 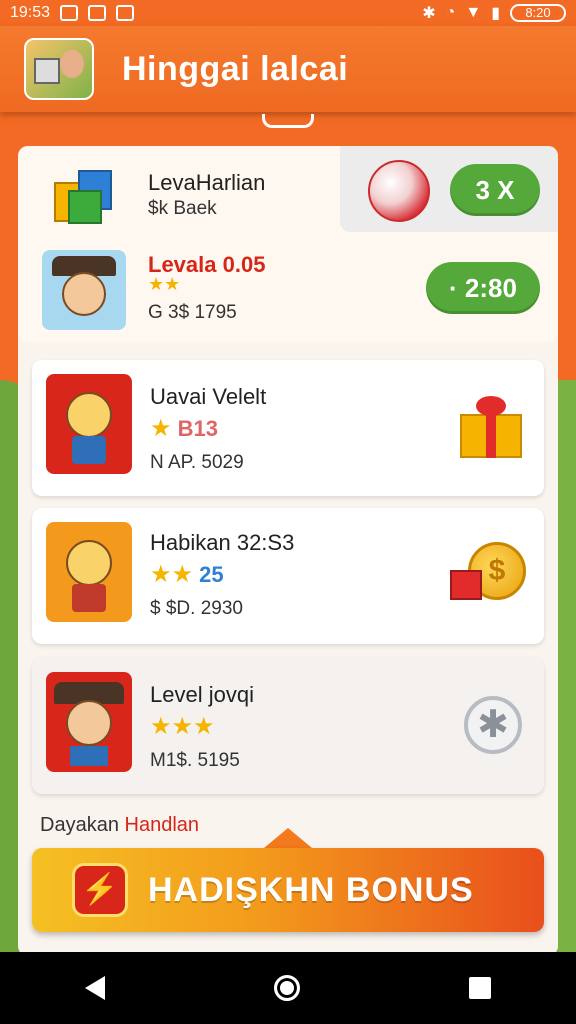 I want to click on section-label-prefix: Dayakan, so click(x=79, y=825).